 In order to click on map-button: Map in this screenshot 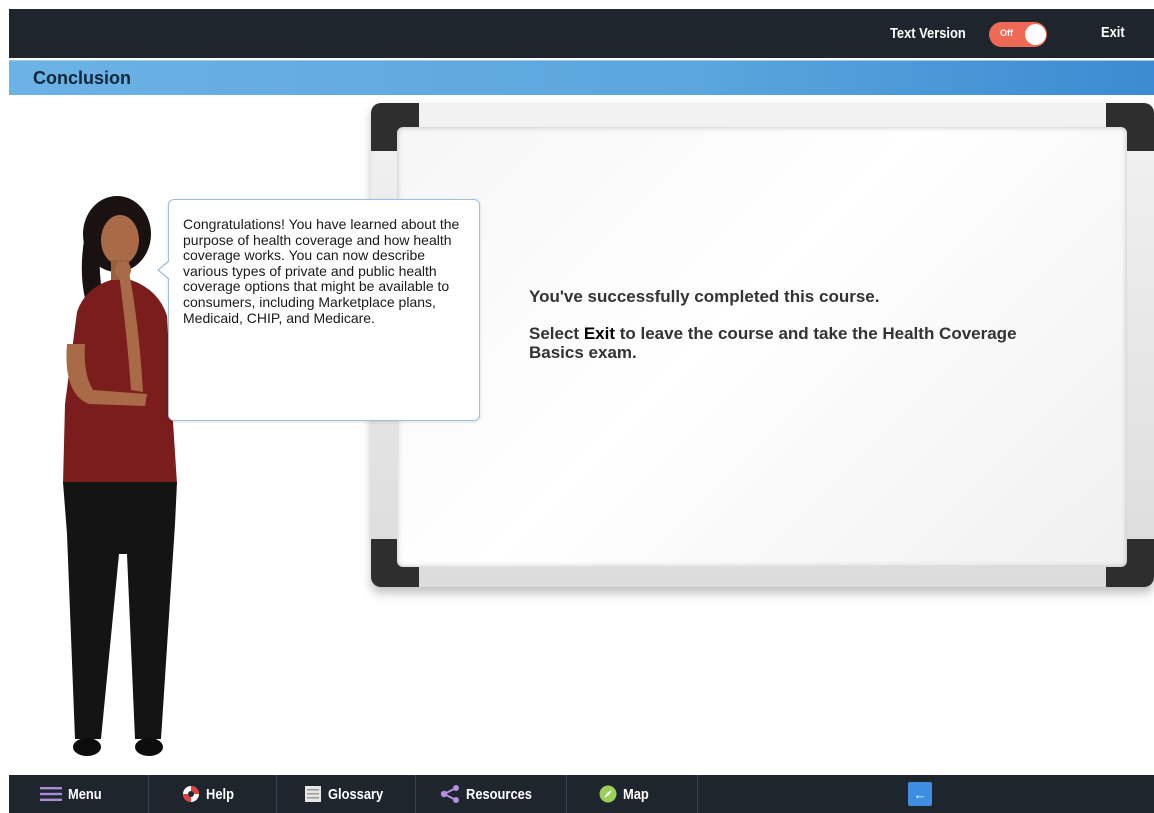, I will do `click(626, 794)`.